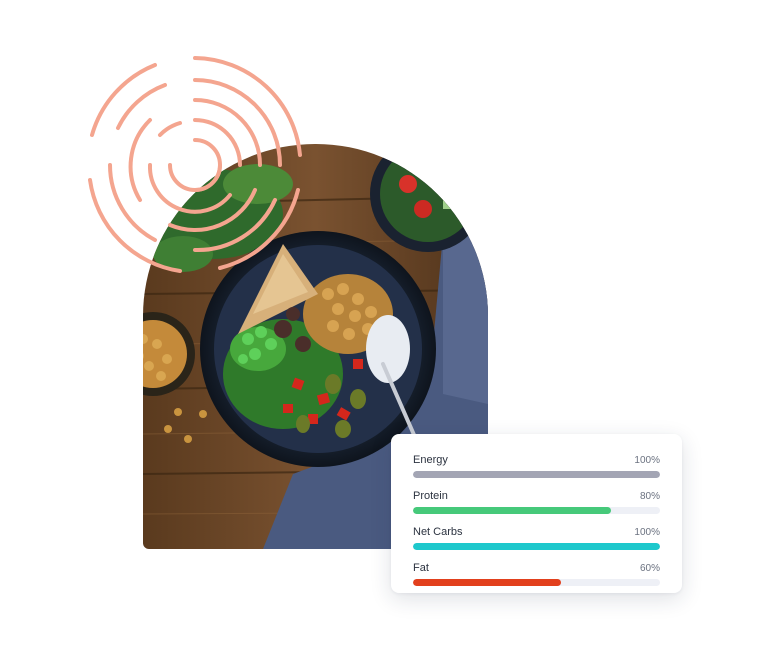  I want to click on nutrient-label: Protein, so click(430, 496).